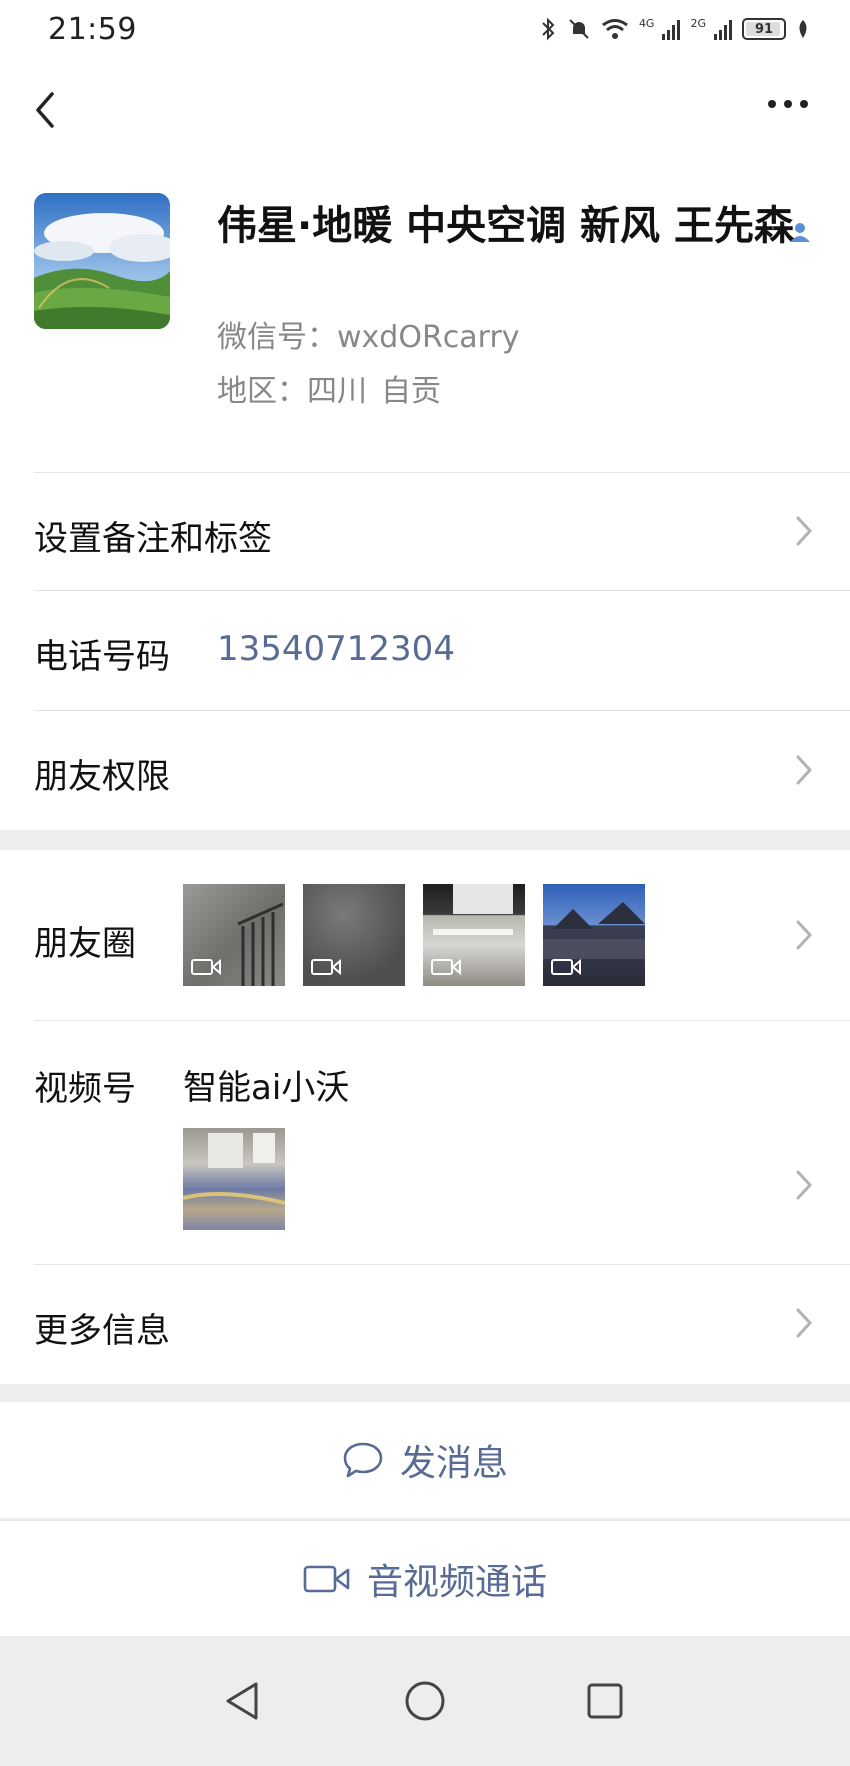 The width and height of the screenshot is (850, 1766). I want to click on moments-thumbnails, so click(414, 935).